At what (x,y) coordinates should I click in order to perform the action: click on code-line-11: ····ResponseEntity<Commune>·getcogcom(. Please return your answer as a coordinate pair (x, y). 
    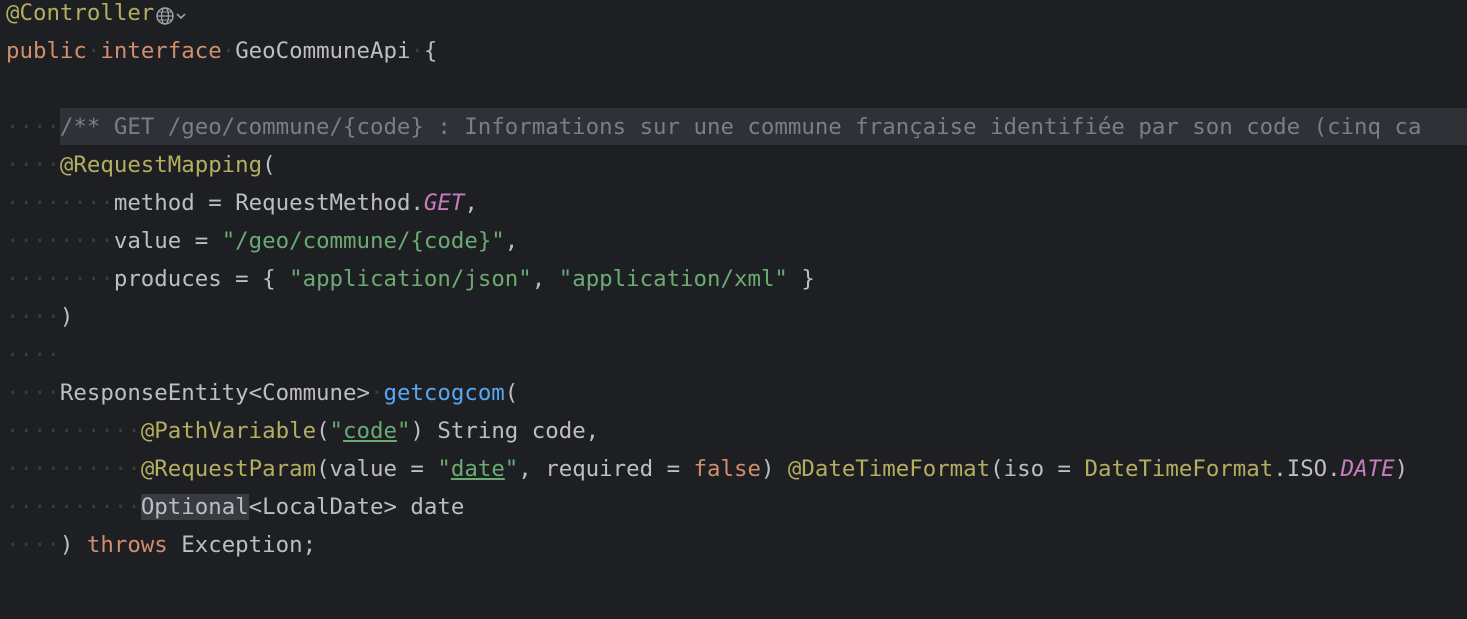
    Looking at the image, I should click on (262, 393).